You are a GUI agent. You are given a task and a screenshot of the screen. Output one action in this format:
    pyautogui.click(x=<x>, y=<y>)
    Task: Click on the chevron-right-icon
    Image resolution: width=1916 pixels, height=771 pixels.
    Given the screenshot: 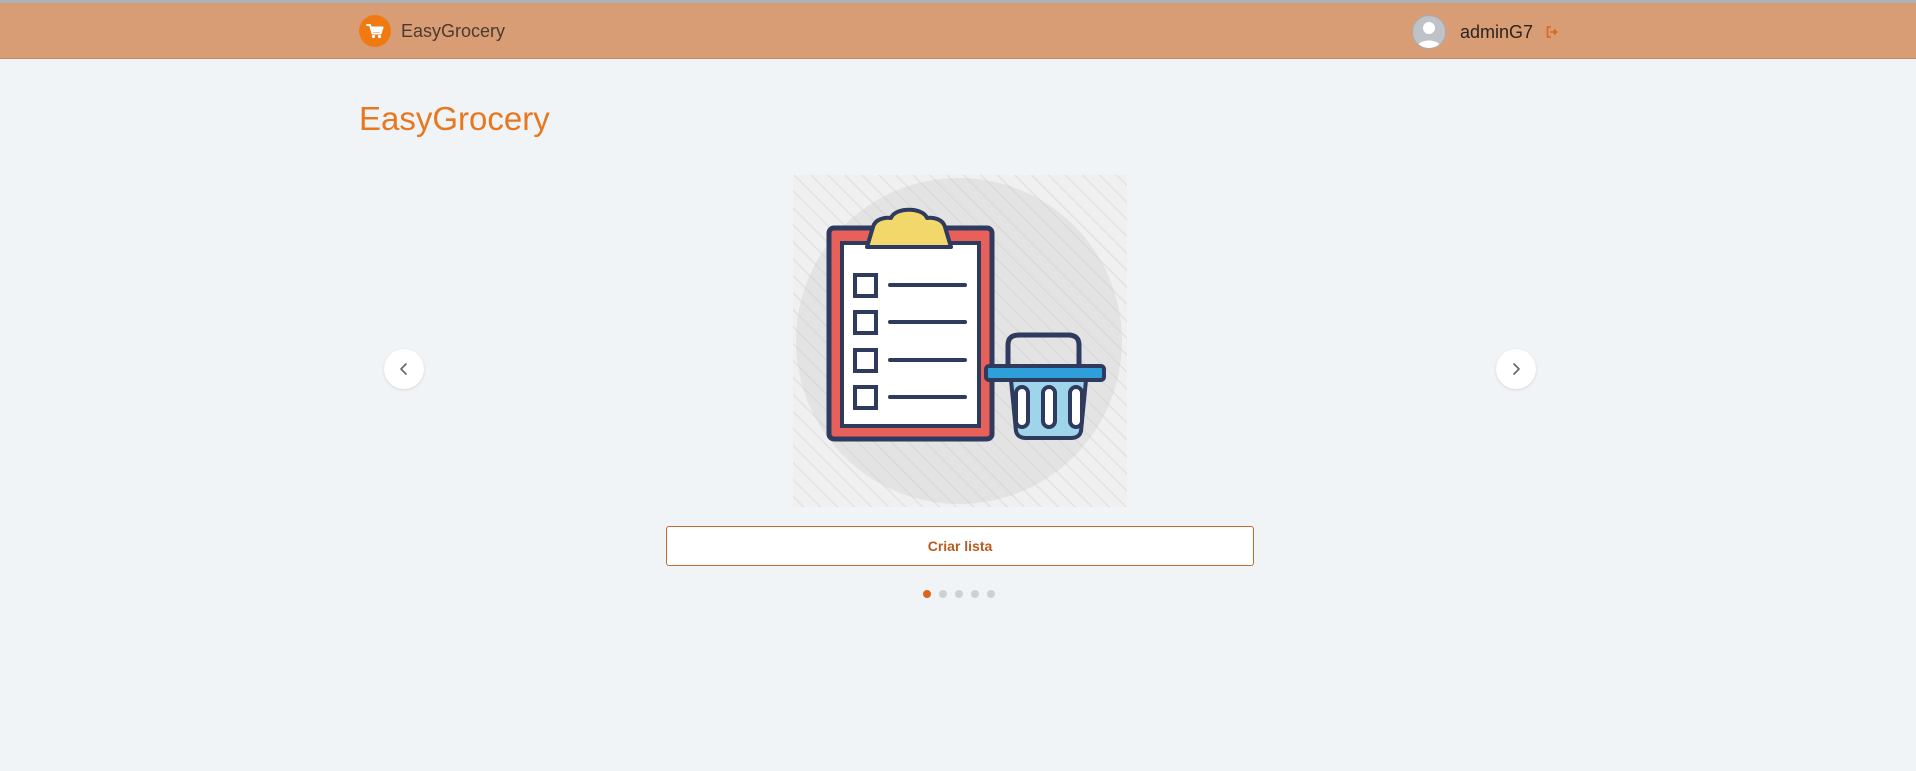 What is the action you would take?
    pyautogui.click(x=1516, y=369)
    